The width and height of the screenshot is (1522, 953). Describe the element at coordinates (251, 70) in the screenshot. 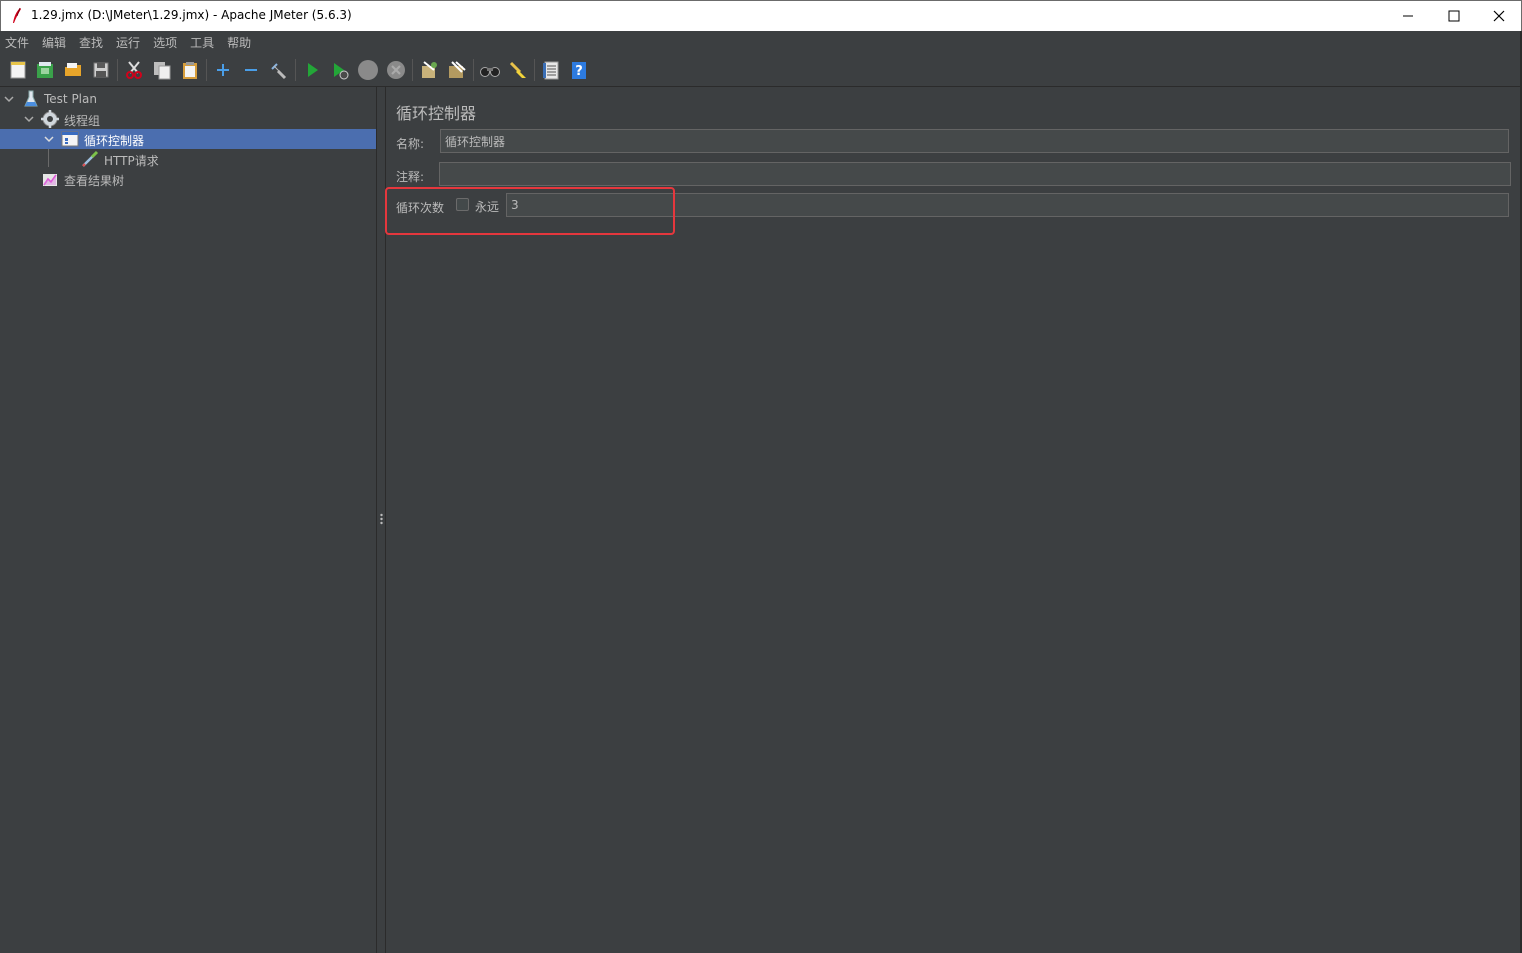

I see `collapse-icon` at that location.